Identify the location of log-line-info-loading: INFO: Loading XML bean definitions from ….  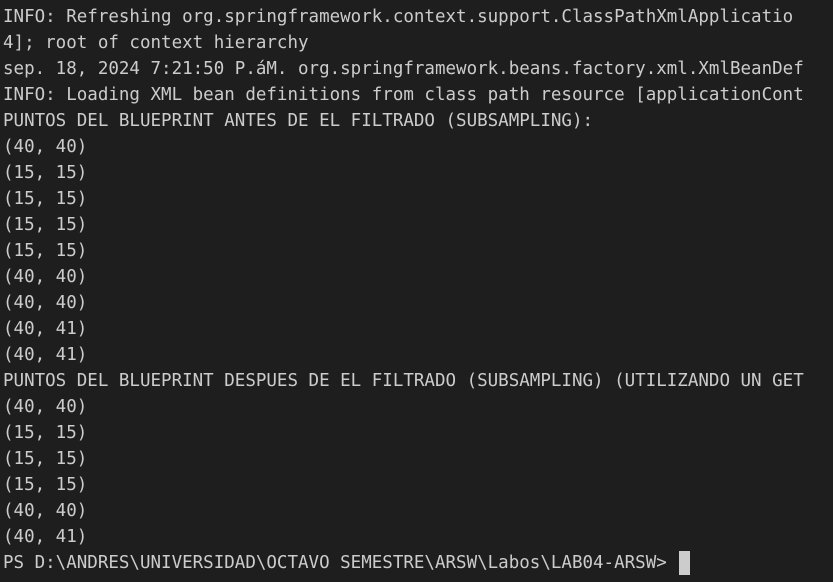
(403, 95).